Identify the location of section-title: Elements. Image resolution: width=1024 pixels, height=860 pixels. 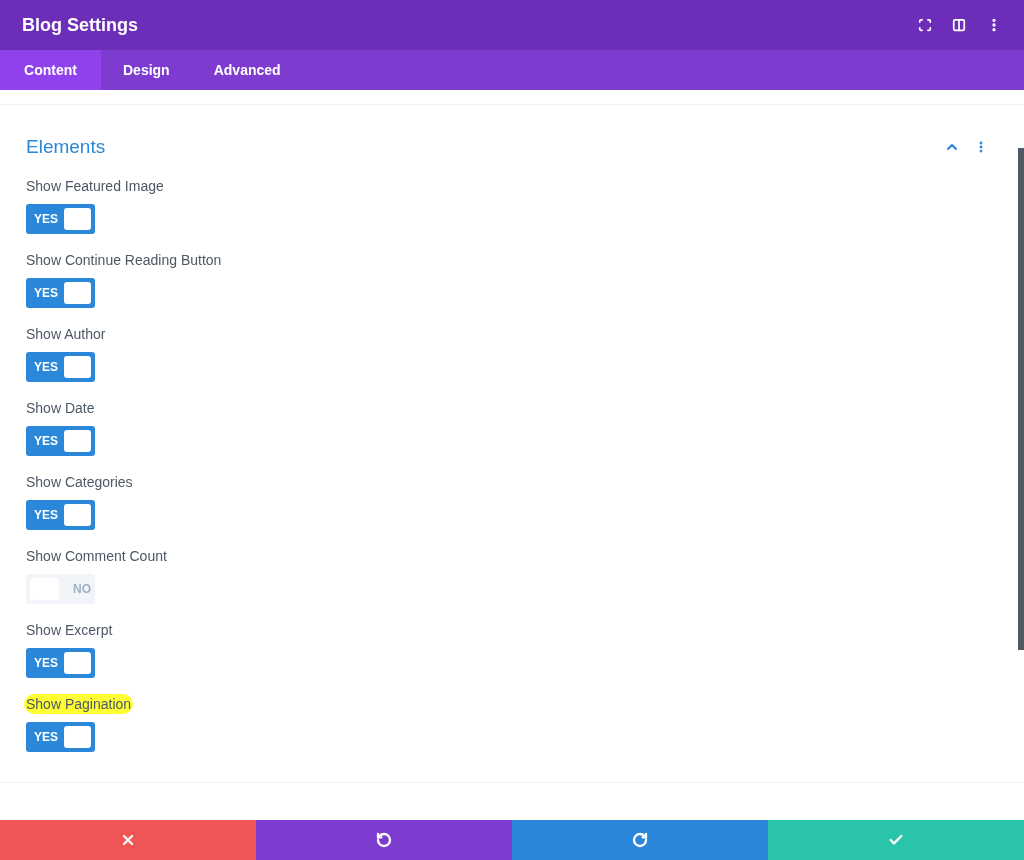
(66, 147).